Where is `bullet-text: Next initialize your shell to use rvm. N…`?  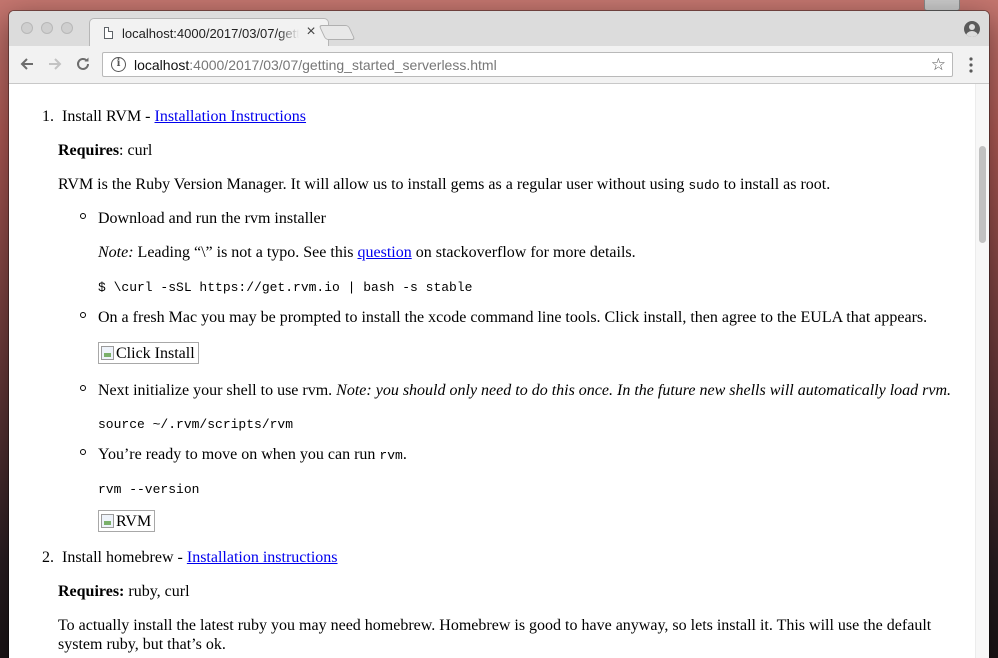 bullet-text: Next initialize your shell to use rvm. N… is located at coordinates (525, 390).